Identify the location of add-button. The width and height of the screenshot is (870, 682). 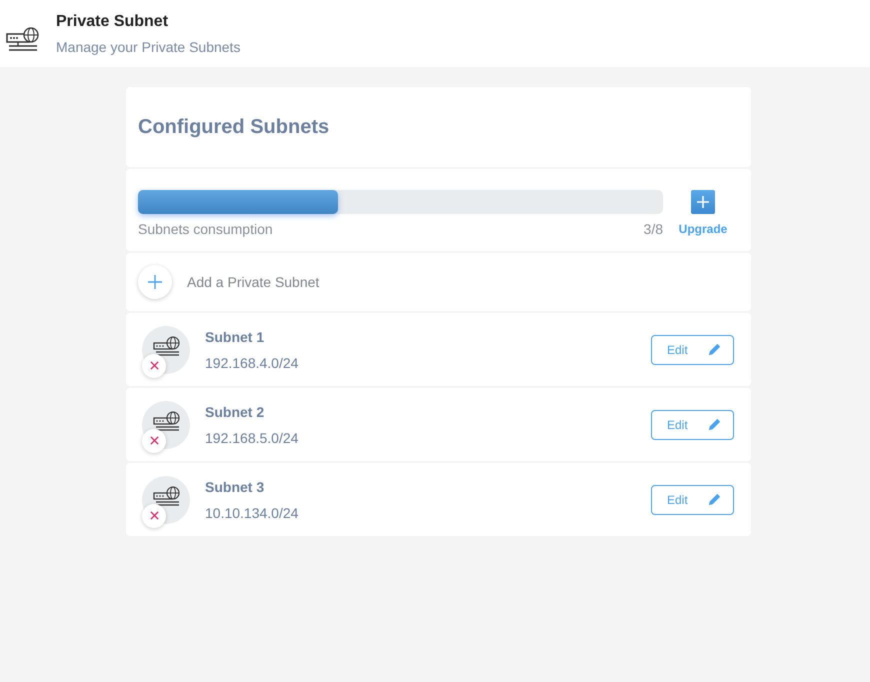
(155, 282).